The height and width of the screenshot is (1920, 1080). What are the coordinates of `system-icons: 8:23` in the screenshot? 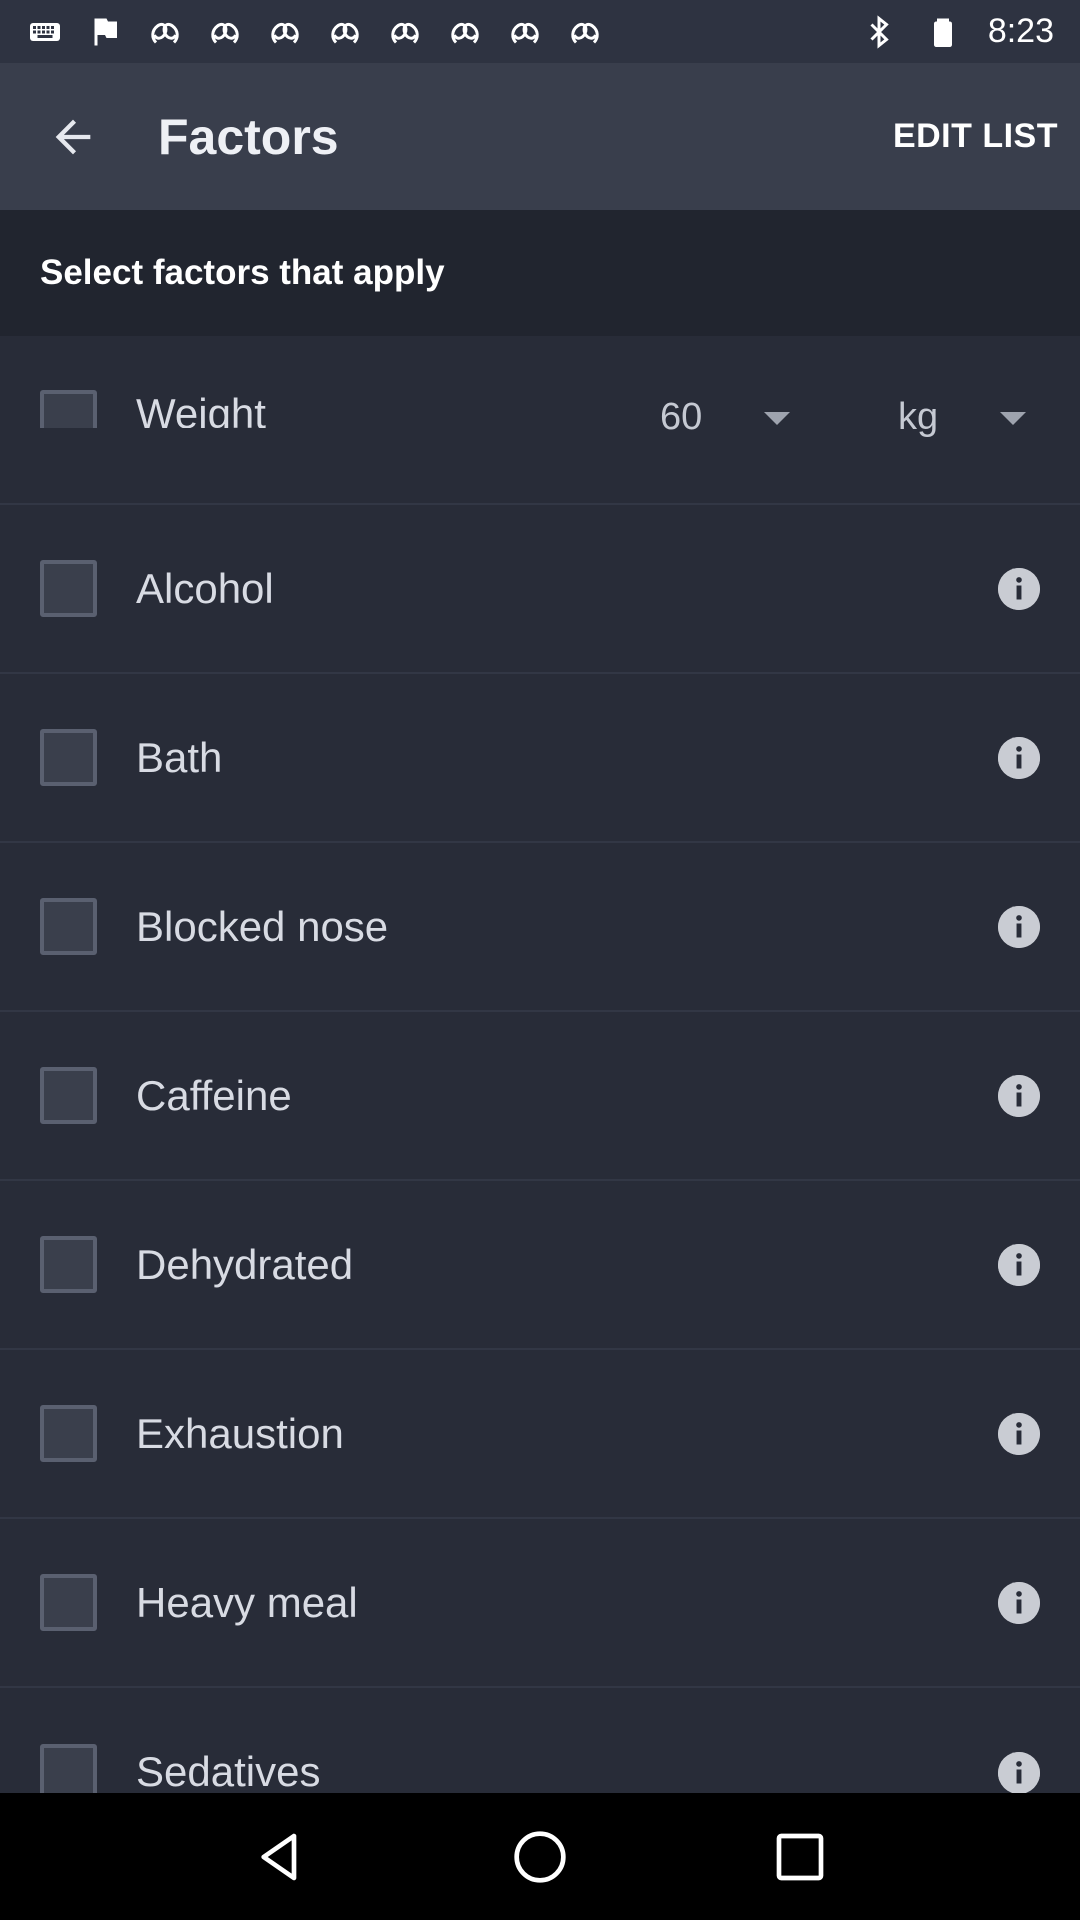 It's located at (957, 31).